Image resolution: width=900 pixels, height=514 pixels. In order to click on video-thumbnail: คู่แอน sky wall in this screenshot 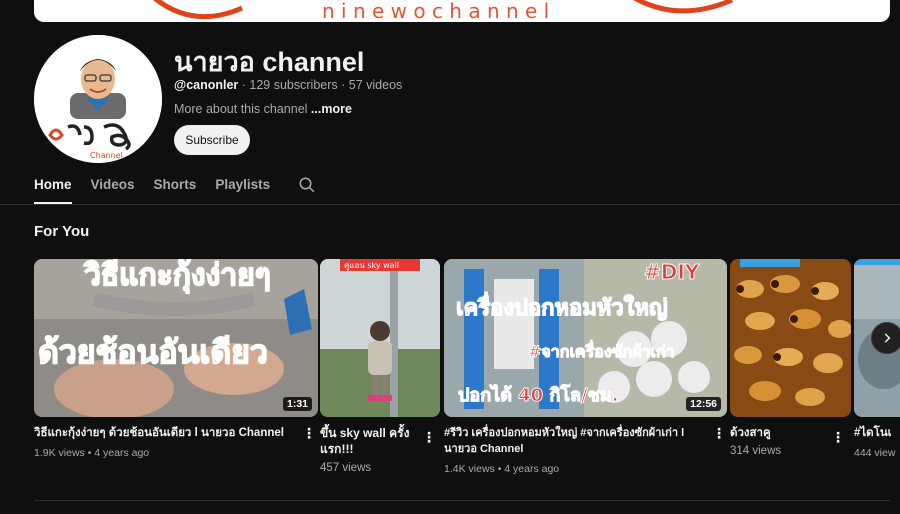, I will do `click(380, 338)`.